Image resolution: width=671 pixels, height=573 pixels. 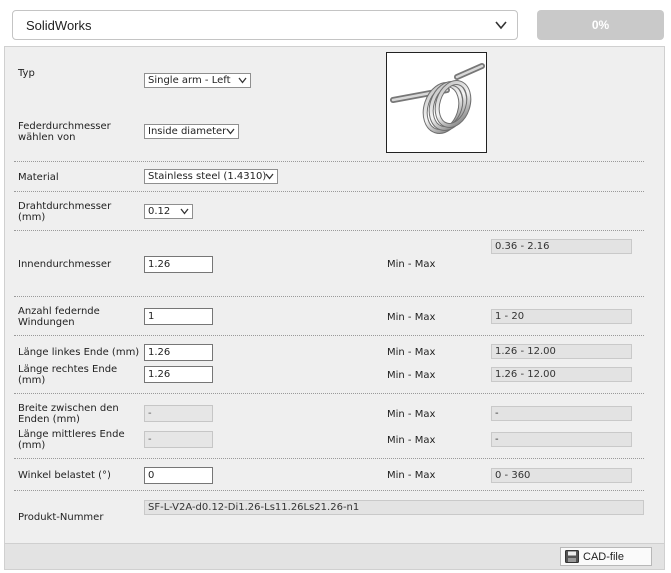 What do you see at coordinates (189, 80) in the screenshot?
I see `typ-value: Single arm - Left` at bounding box center [189, 80].